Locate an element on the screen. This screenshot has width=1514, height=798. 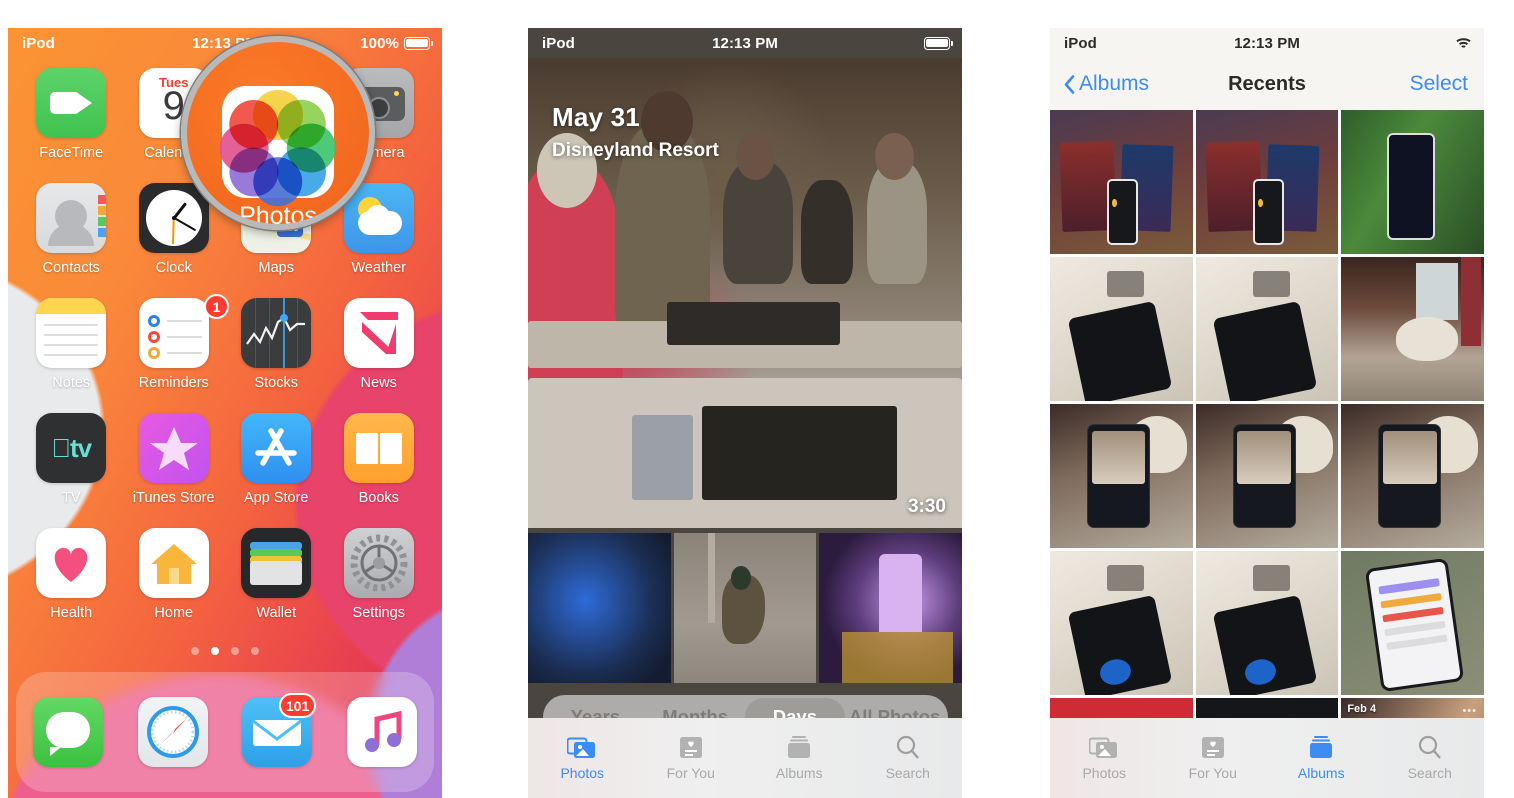
app-label: Reminders is located at coordinates (173, 383).